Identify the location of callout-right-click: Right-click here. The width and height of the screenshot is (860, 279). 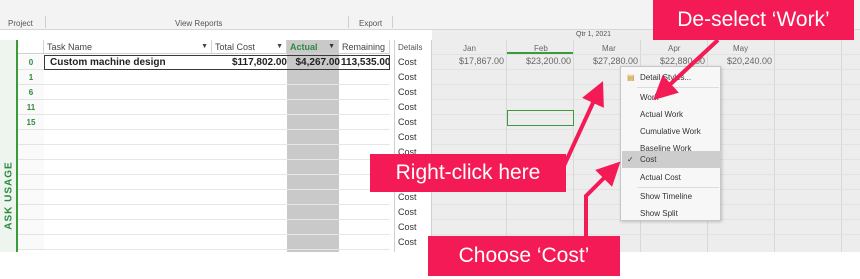
(468, 173).